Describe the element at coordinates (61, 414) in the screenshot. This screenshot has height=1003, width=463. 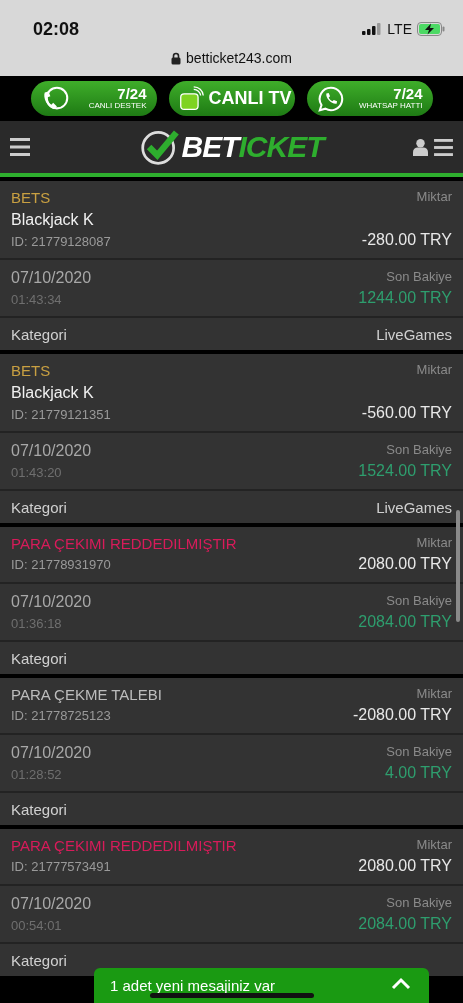
I see `transaction-id: ID: 21779121351` at that location.